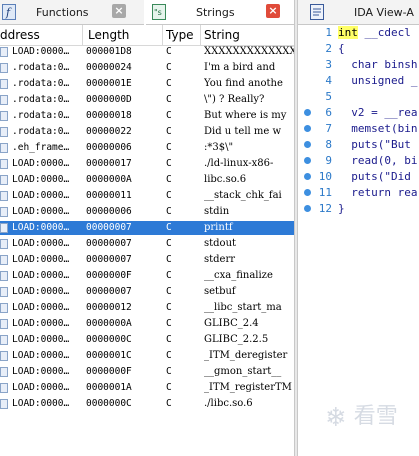 The height and width of the screenshot is (456, 419). I want to click on cell-length: 0000001A, so click(109, 387).